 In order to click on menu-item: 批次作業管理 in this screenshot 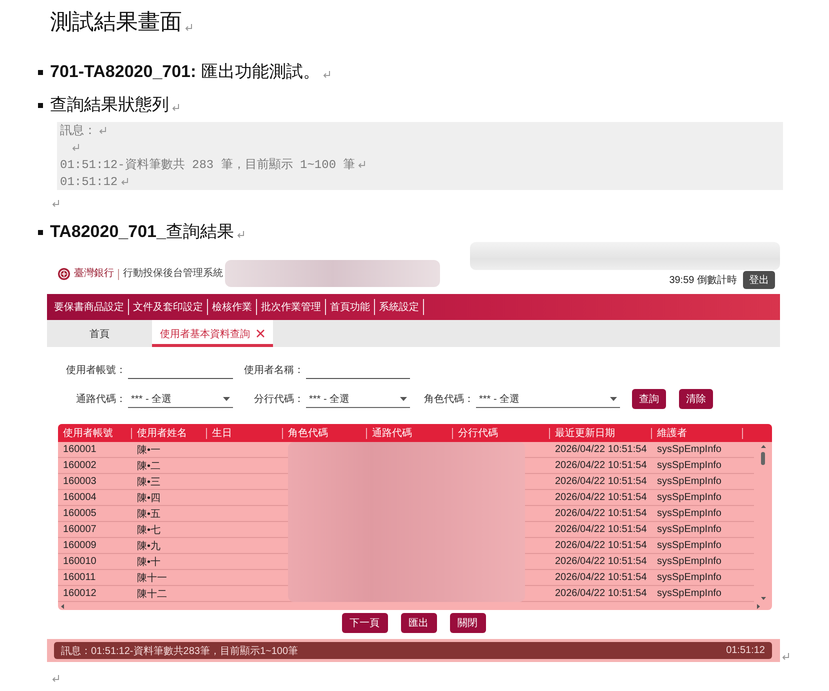, I will do `click(291, 307)`.